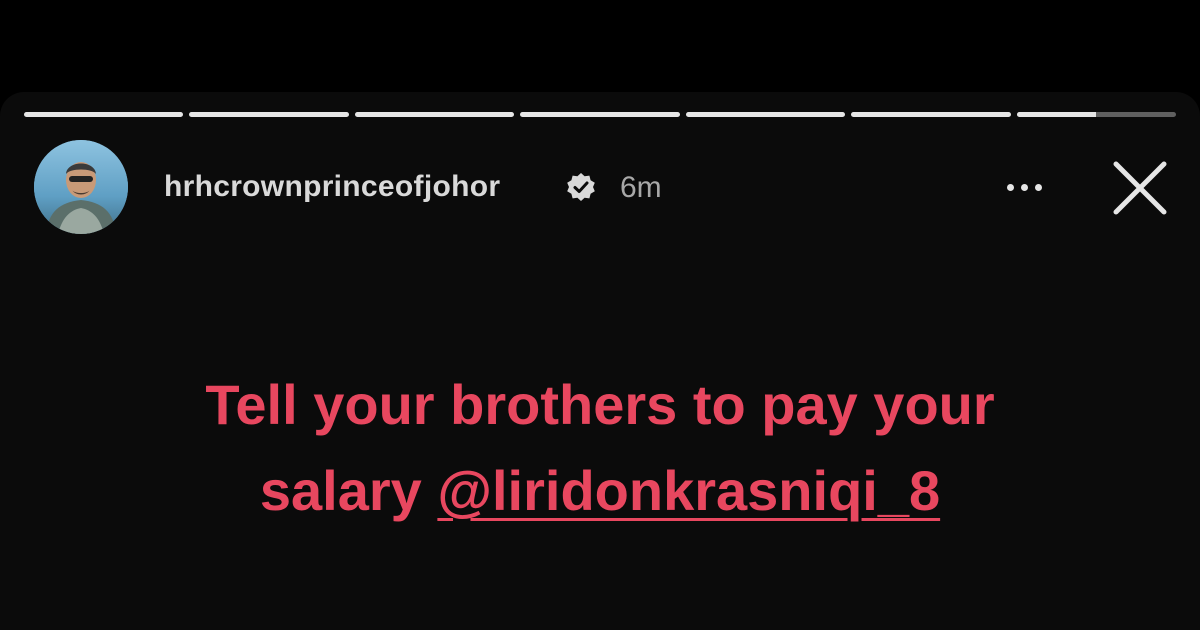  Describe the element at coordinates (600, 404) in the screenshot. I see `caption-line-1: Tell your brothers to pay your` at that location.